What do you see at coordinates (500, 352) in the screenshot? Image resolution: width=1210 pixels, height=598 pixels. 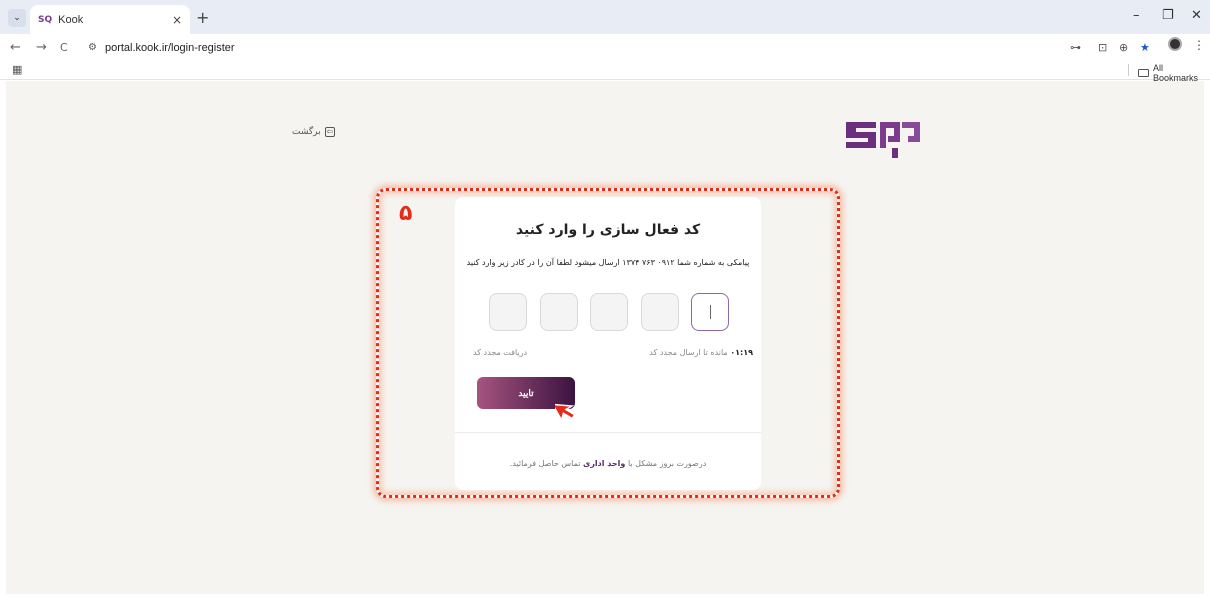 I see `resend-code-link: دریافت مجدد کد` at bounding box center [500, 352].